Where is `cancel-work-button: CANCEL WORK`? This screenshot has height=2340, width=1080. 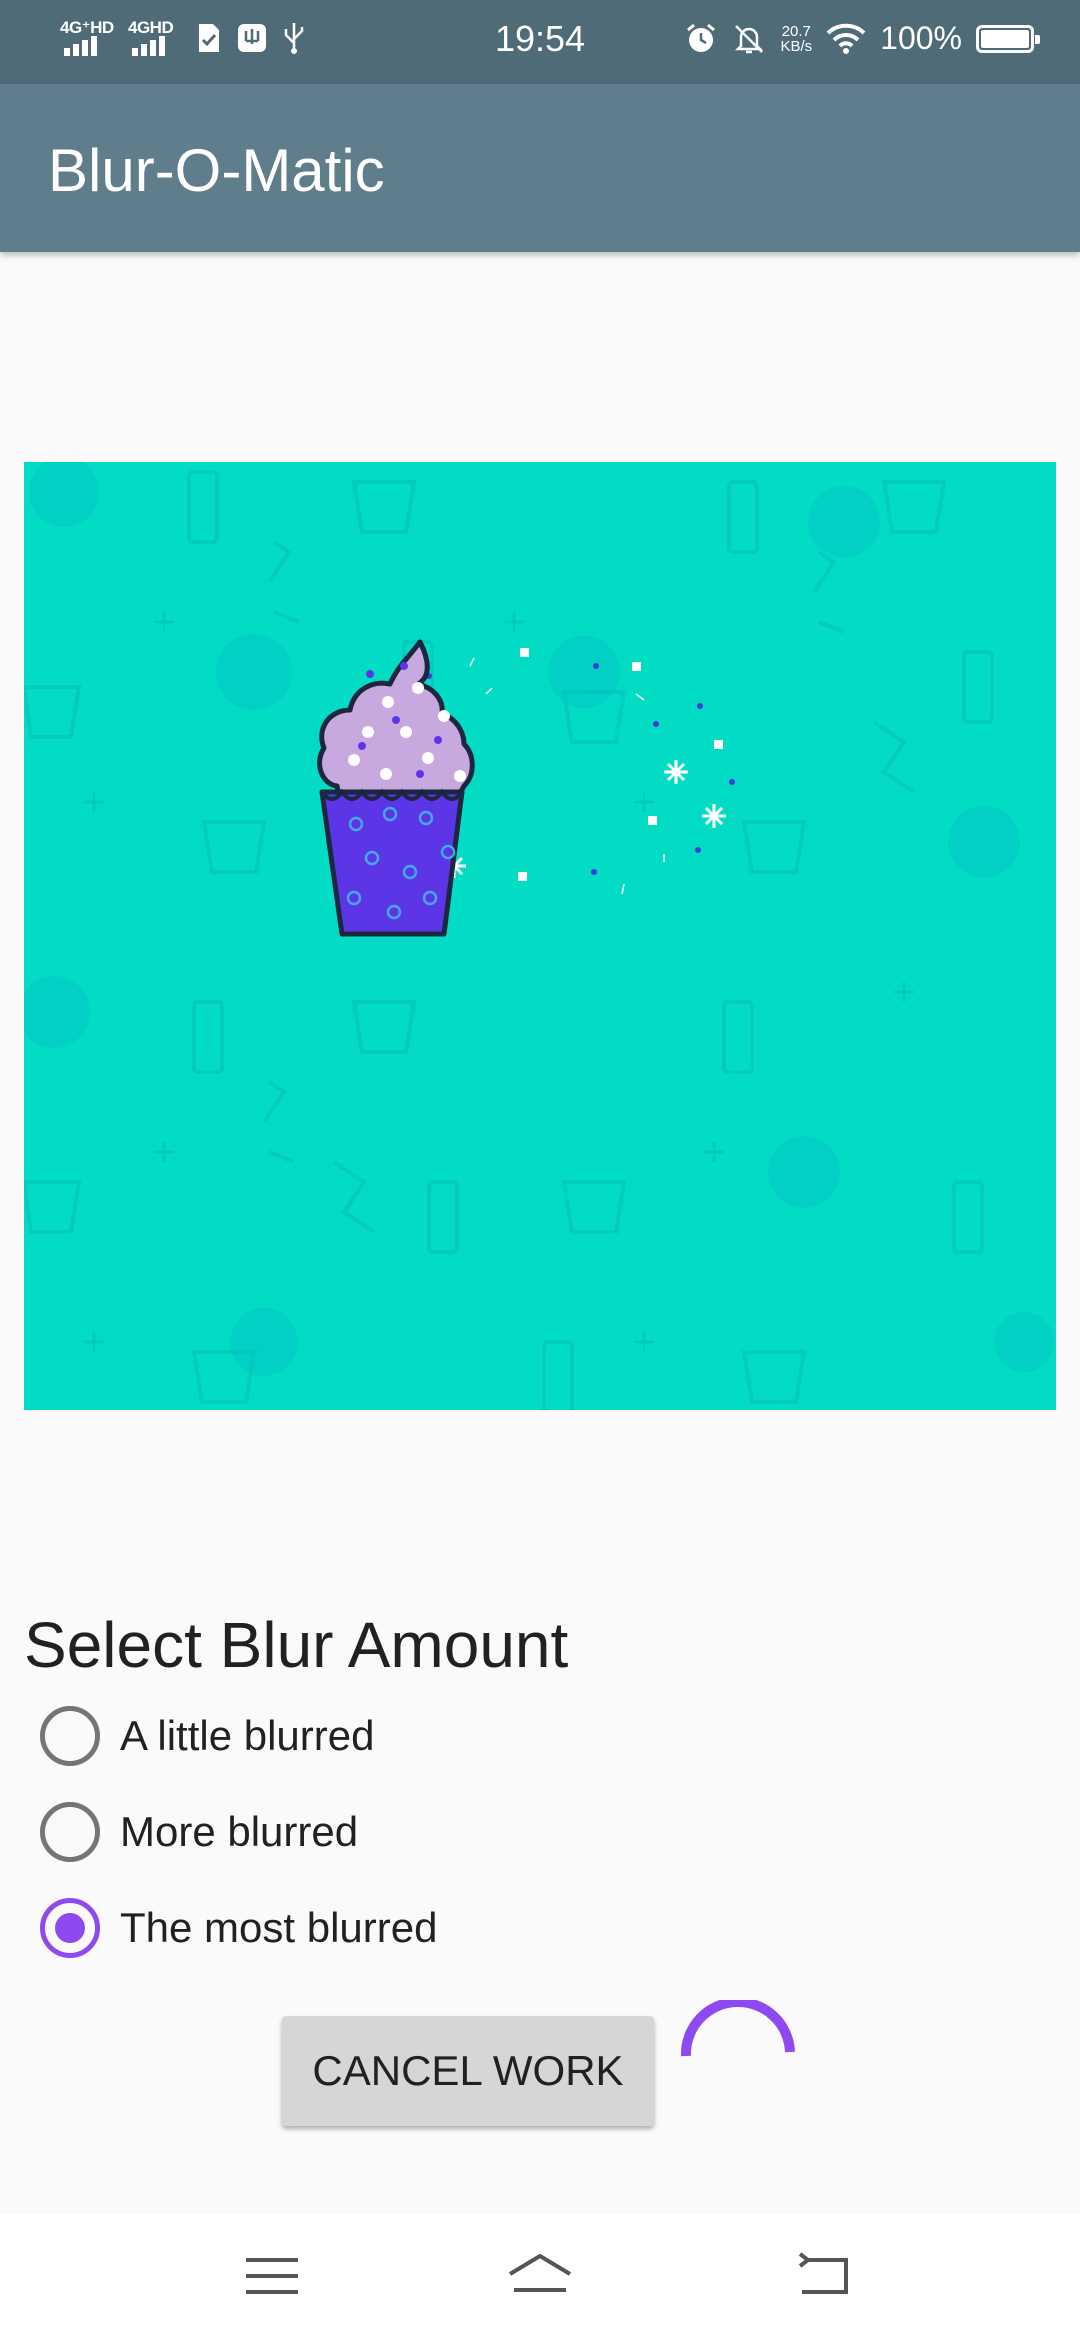 cancel-work-button: CANCEL WORK is located at coordinates (468, 2071).